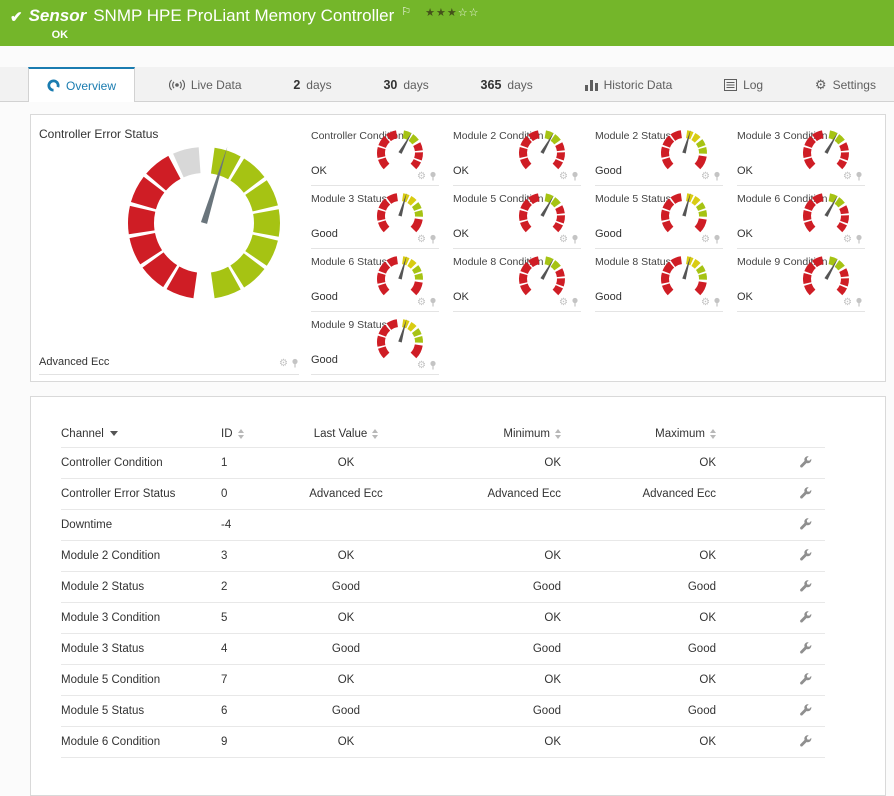 The width and height of the screenshot is (894, 796). What do you see at coordinates (141, 587) in the screenshot?
I see `cell-channel: Module 2 Status` at bounding box center [141, 587].